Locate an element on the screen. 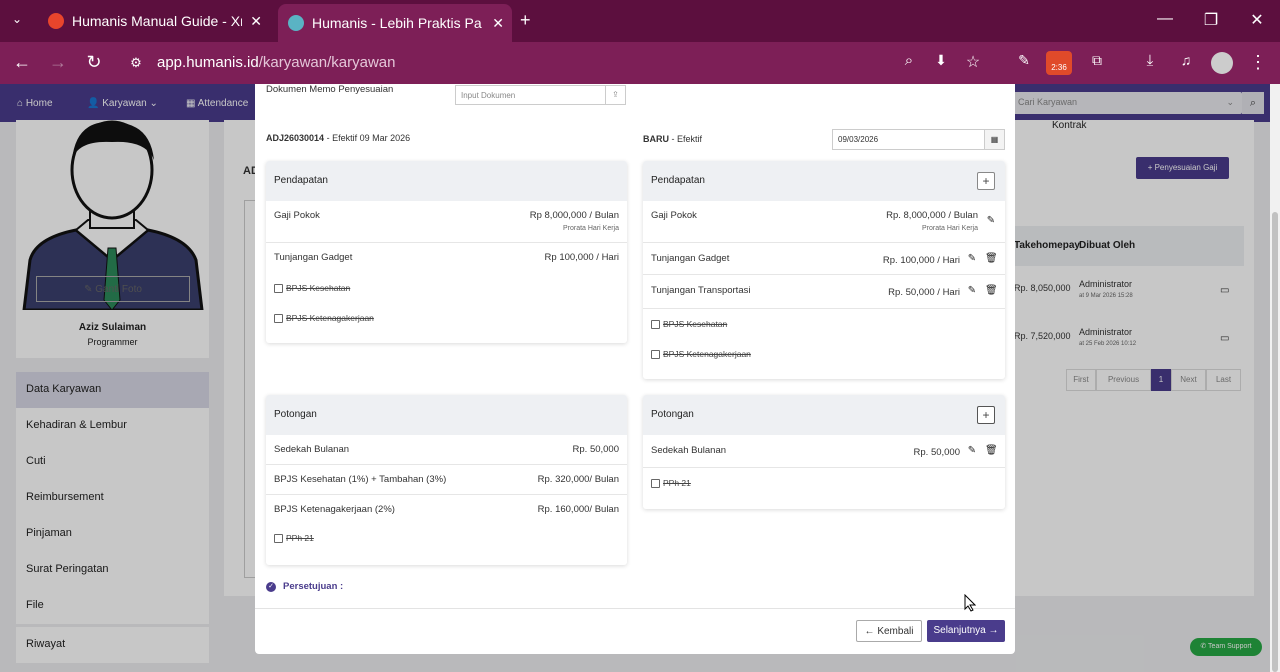 The height and width of the screenshot is (672, 1280). back-button: ← Kembali is located at coordinates (889, 631).